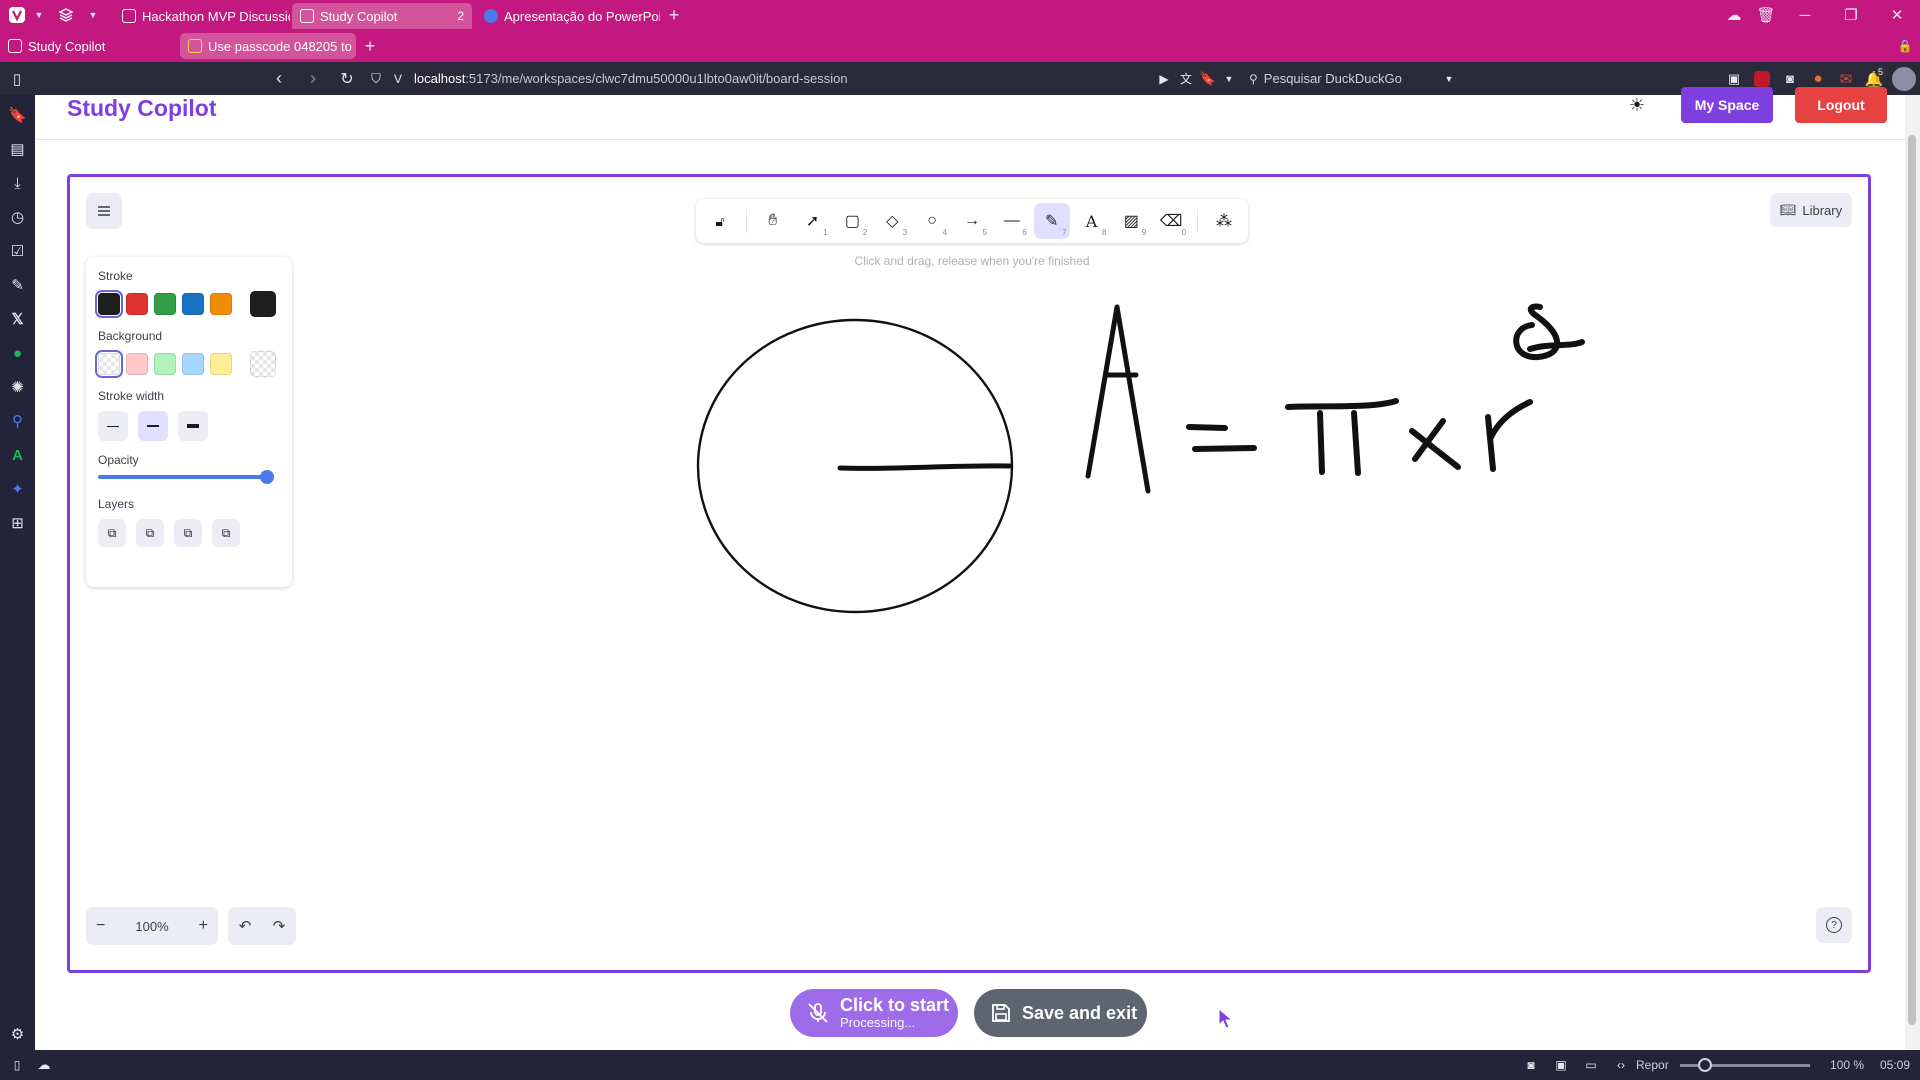  I want to click on logout-button: Logout, so click(1841, 105).